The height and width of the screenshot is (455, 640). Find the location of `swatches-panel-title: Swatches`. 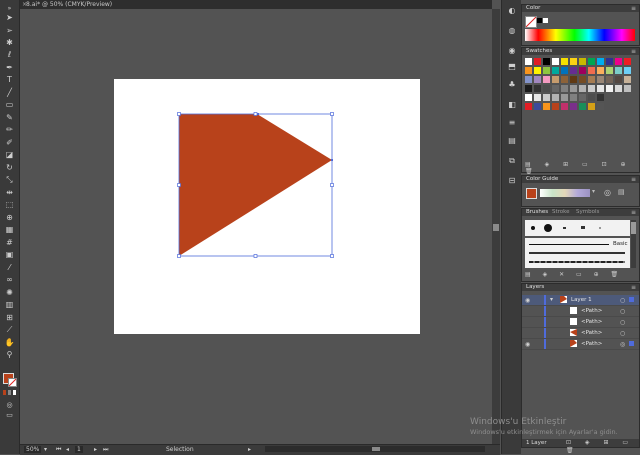

swatches-panel-title: Swatches is located at coordinates (539, 51).